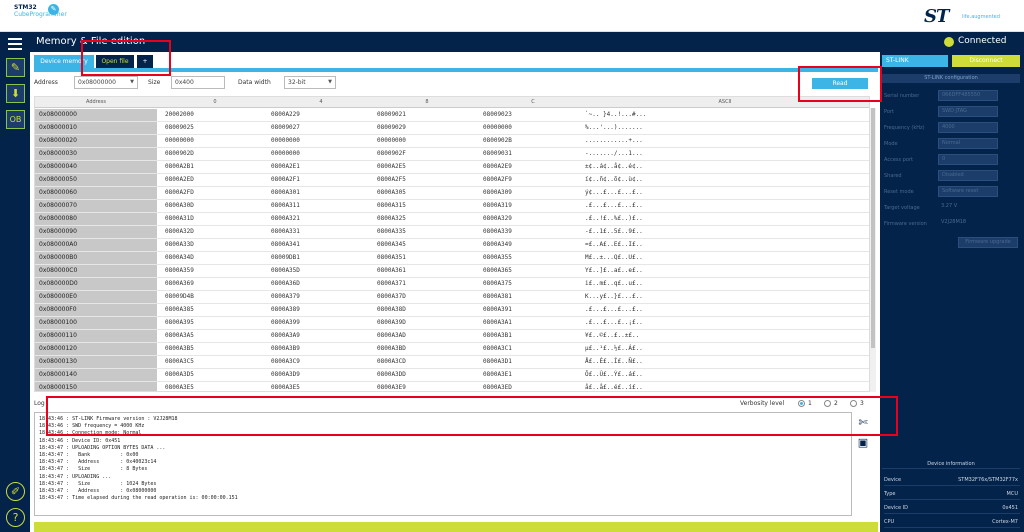 Image resolution: width=1024 pixels, height=532 pixels. What do you see at coordinates (179, 375) in the screenshot?
I see `memory-cell: 0800A3D5` at bounding box center [179, 375].